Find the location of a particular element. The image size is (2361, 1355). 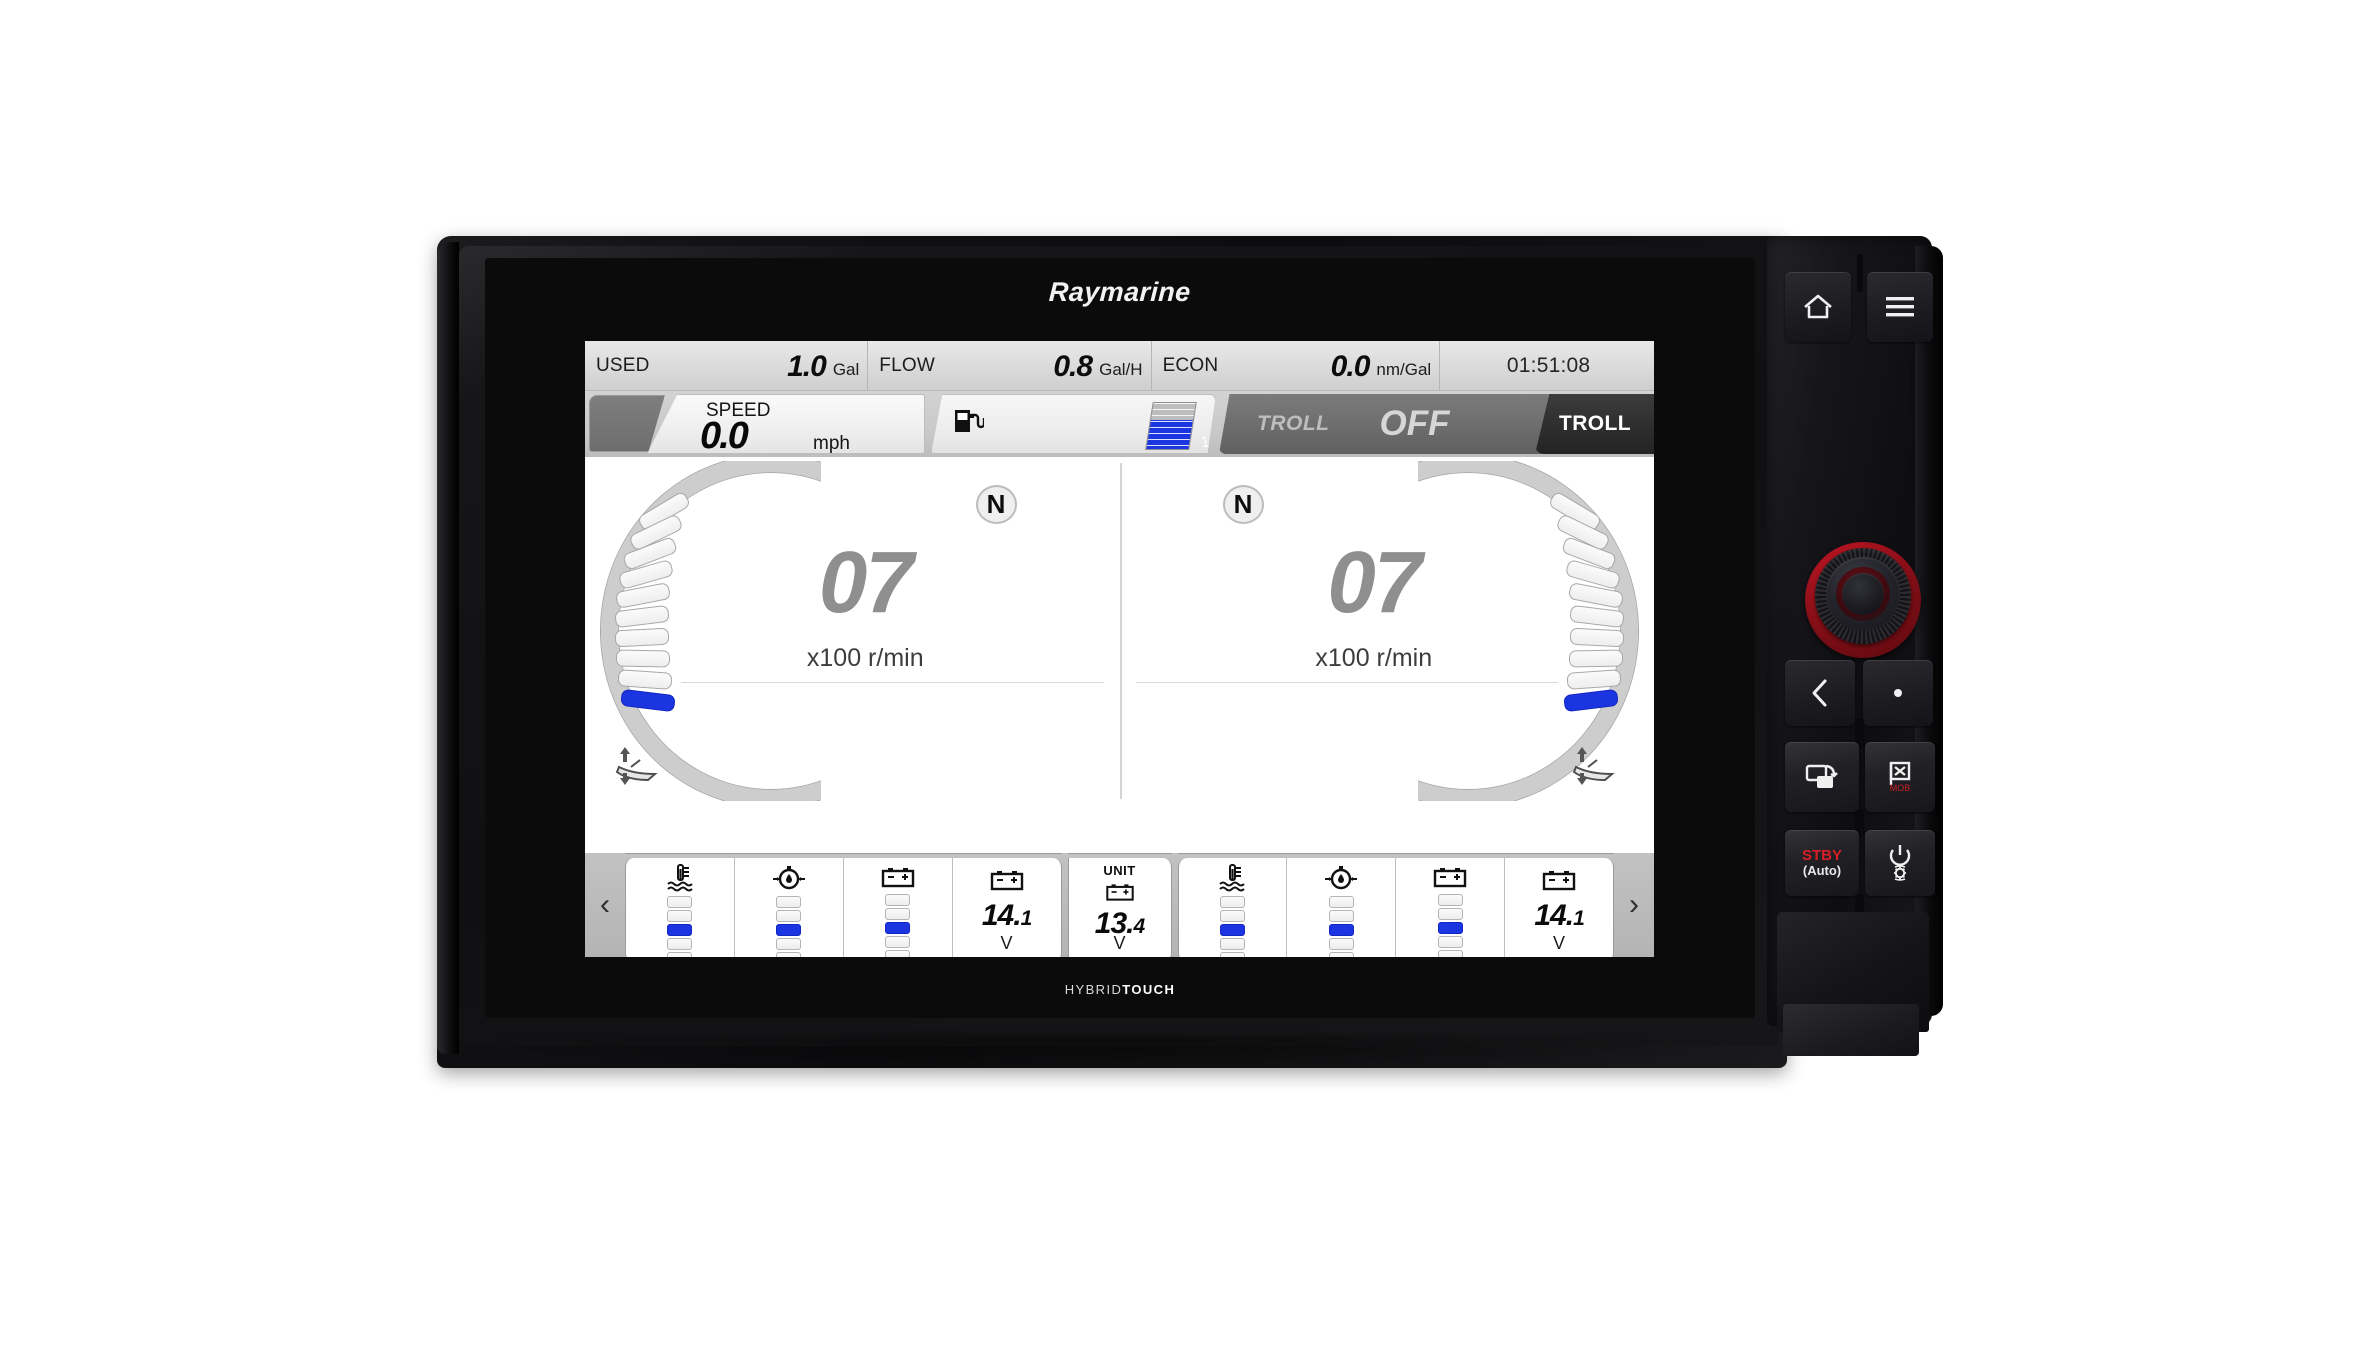

power-brightness-icon is located at coordinates (1900, 863).